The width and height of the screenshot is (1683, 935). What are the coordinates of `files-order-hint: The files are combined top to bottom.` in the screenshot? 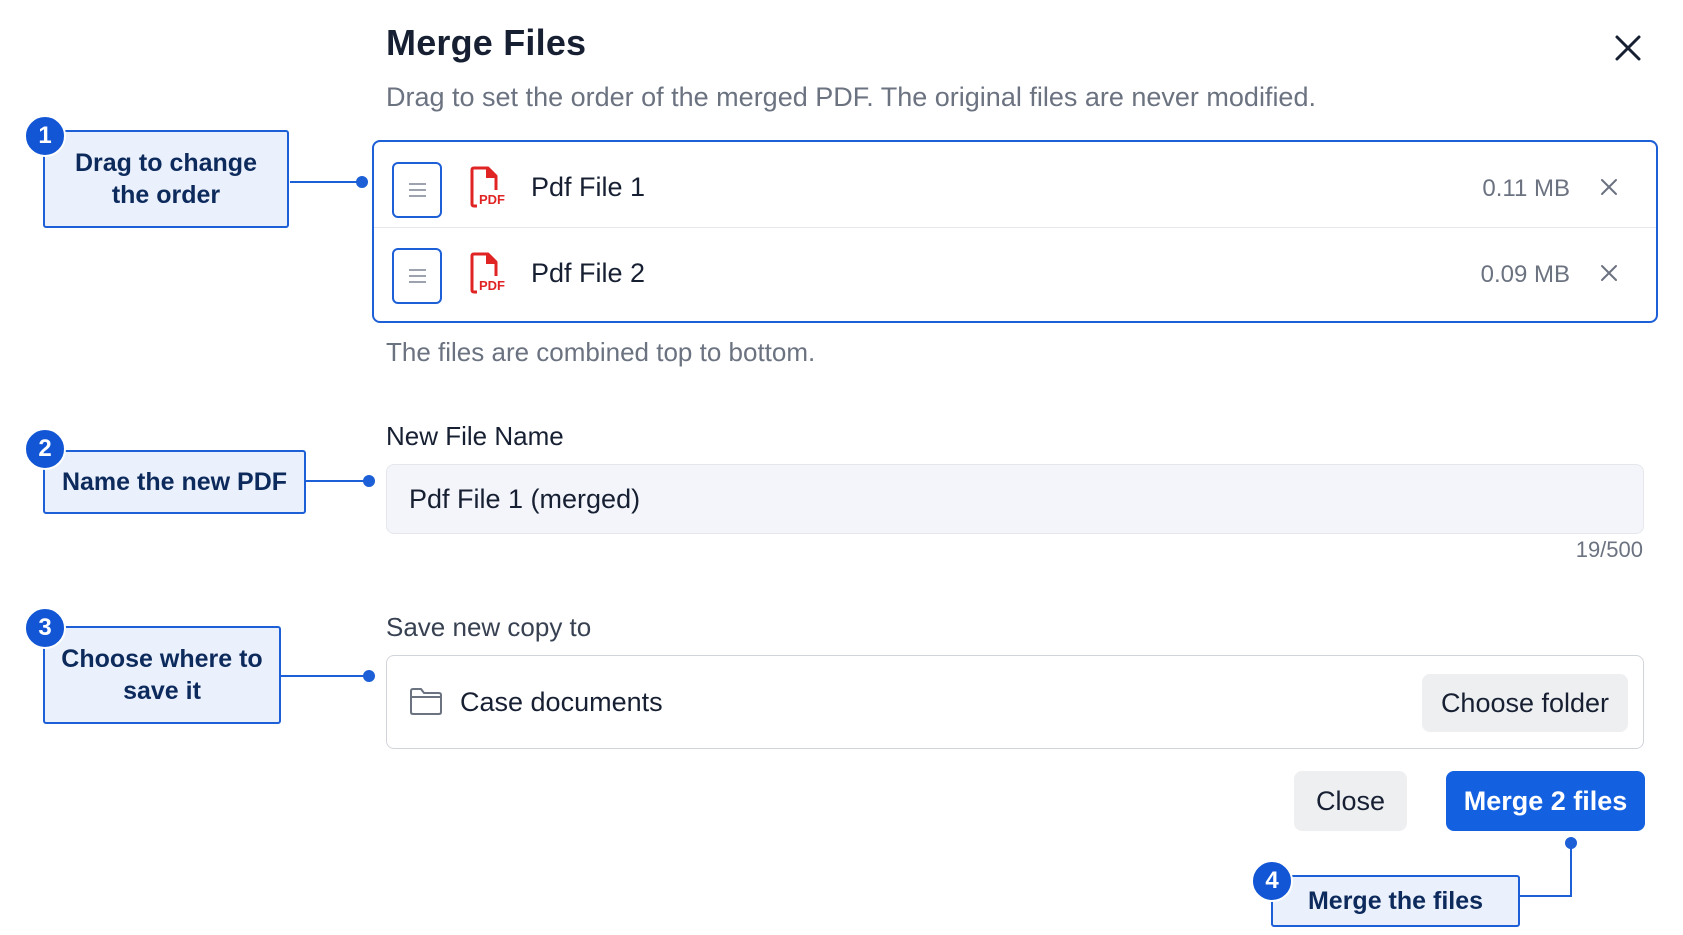 It's located at (601, 352).